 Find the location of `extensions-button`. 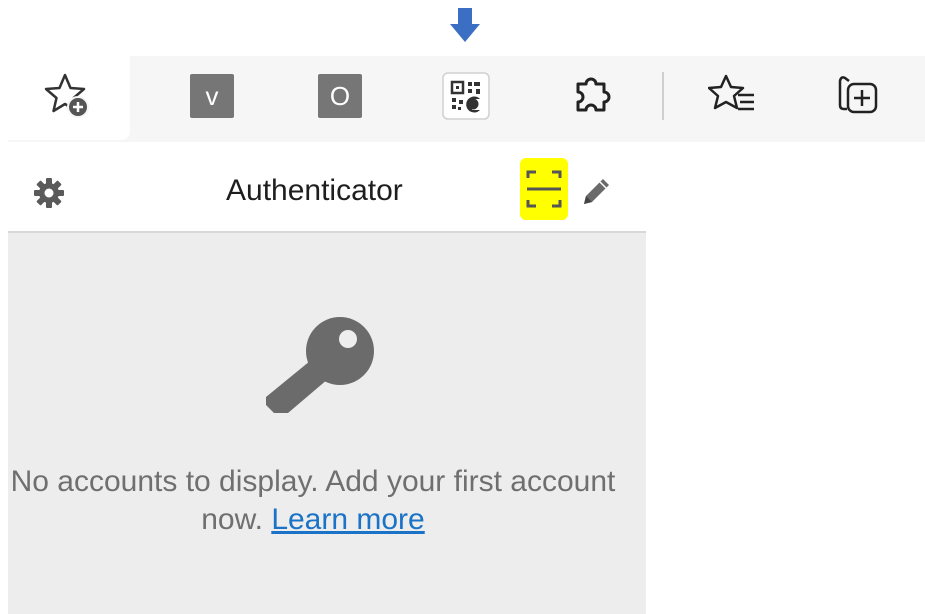

extensions-button is located at coordinates (592, 96).